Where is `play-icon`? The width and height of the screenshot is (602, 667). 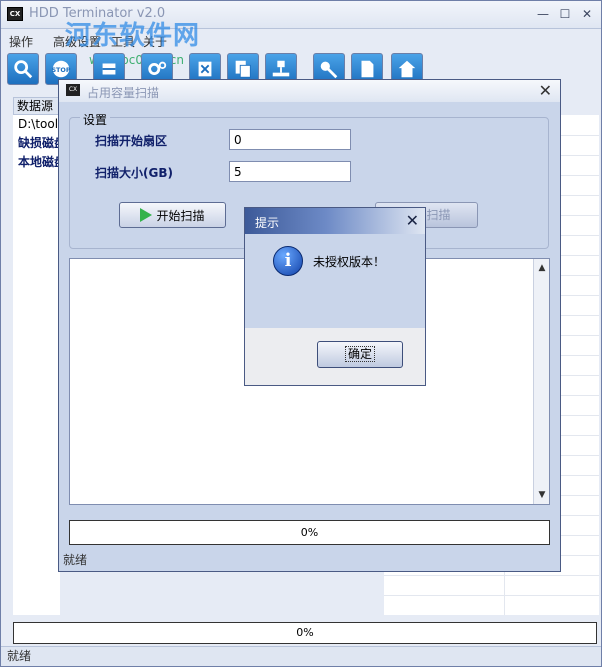
play-icon is located at coordinates (146, 215).